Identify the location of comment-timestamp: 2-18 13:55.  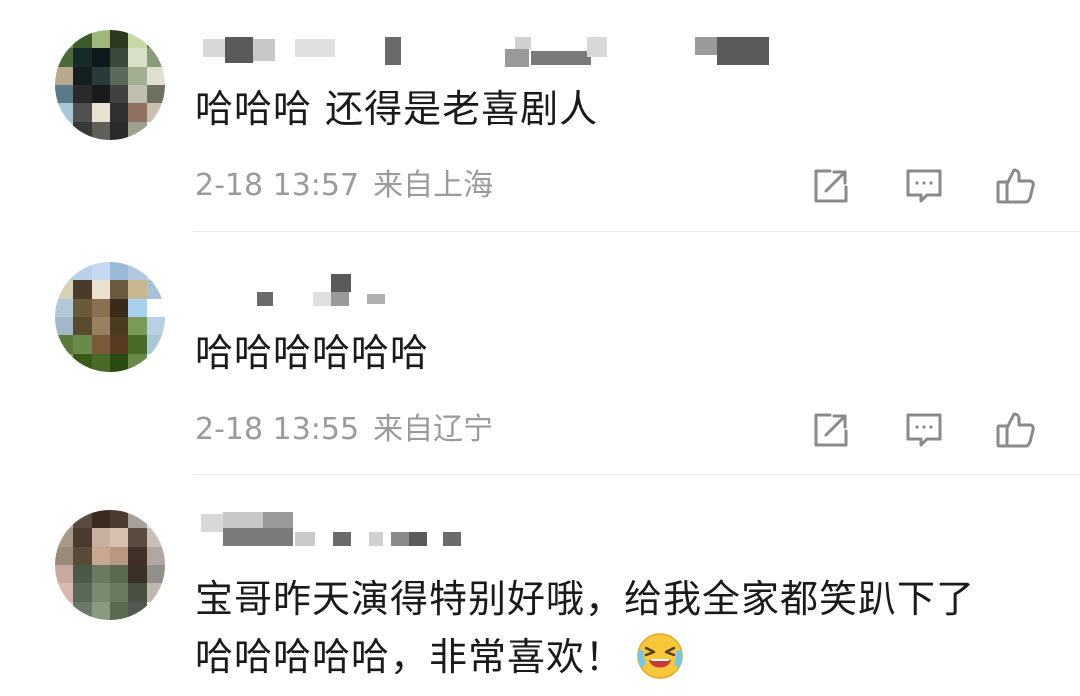
(277, 429).